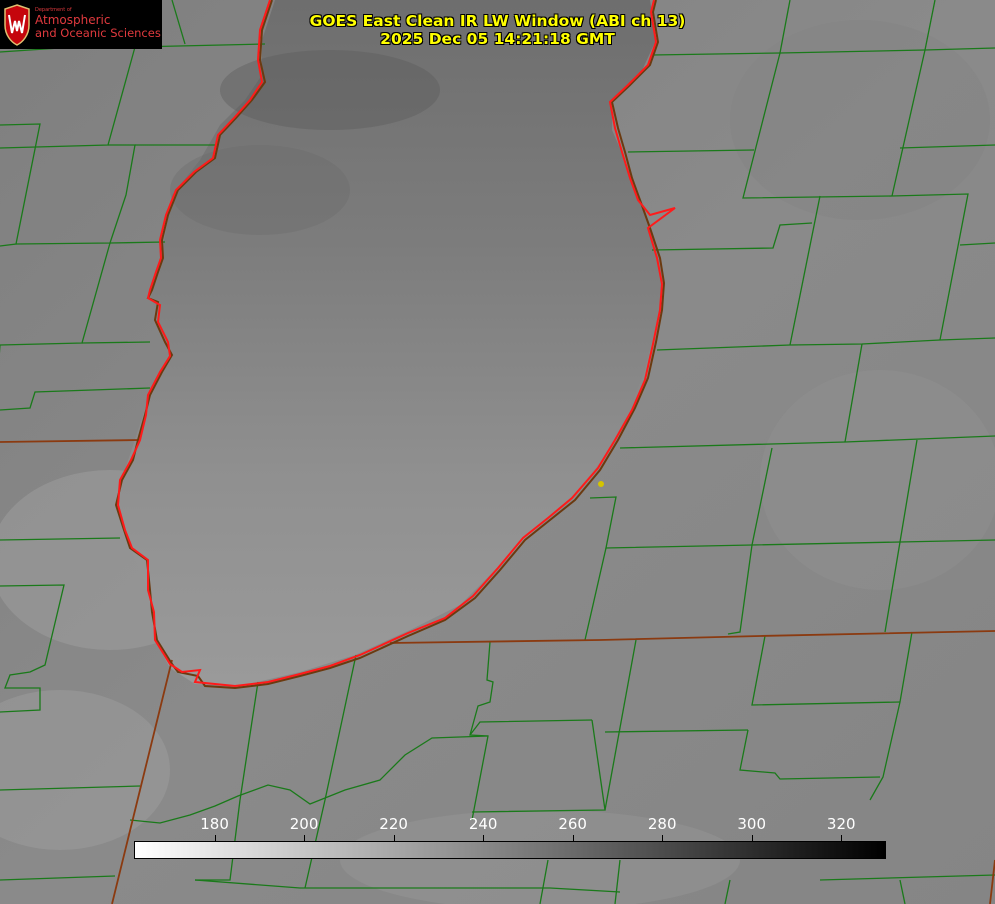  What do you see at coordinates (510, 850) in the screenshot?
I see `colorbar` at bounding box center [510, 850].